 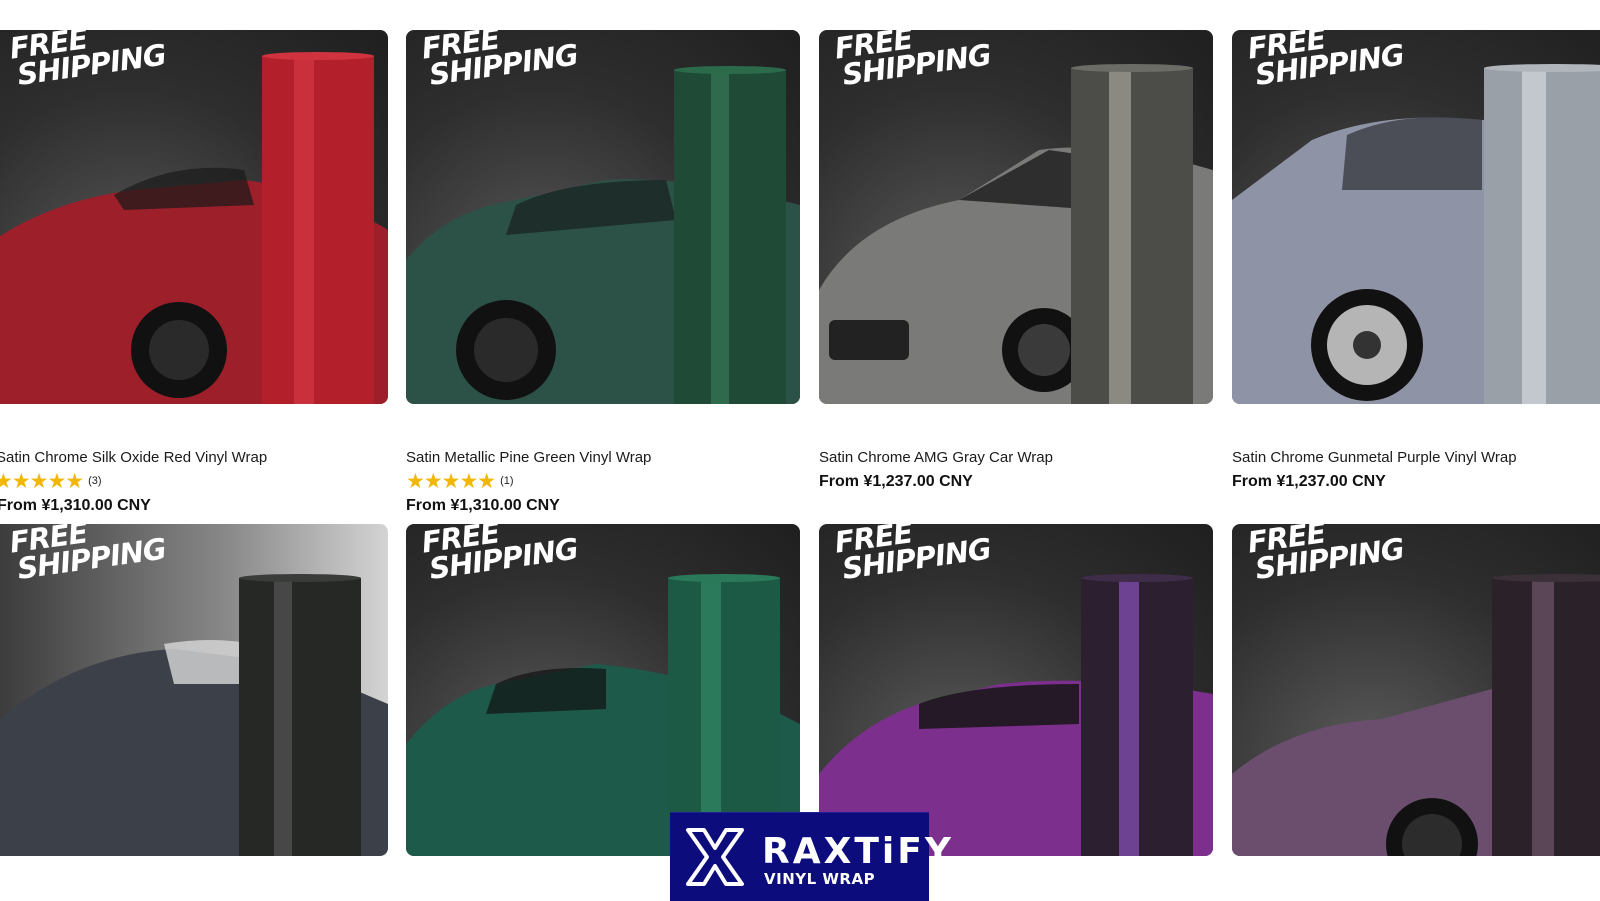 I want to click on brand-logo: RAXTiFY VINYL WRAP, so click(x=810, y=856).